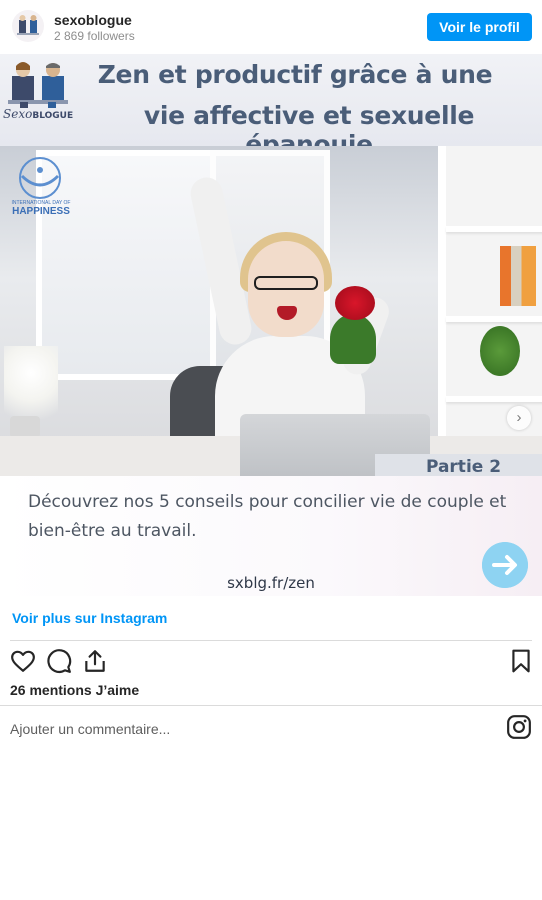  What do you see at coordinates (271, 583) in the screenshot?
I see `post-url: sxblg.fr/zen` at bounding box center [271, 583].